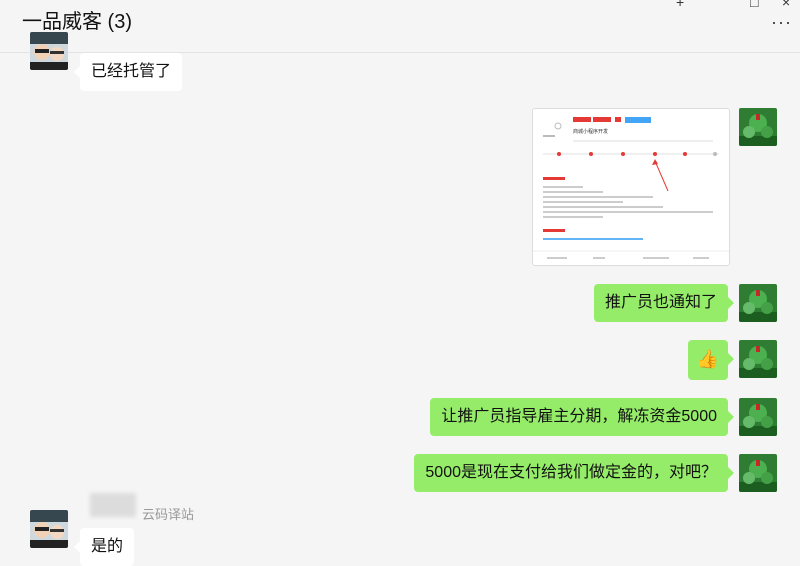  Describe the element at coordinates (107, 546) in the screenshot. I see `message-text: 是的` at that location.